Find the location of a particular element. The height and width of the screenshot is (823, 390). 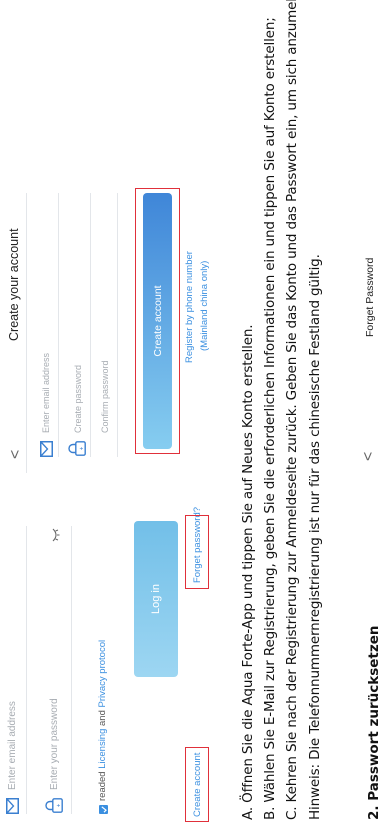

create-account-highlight is located at coordinates (197, 784).